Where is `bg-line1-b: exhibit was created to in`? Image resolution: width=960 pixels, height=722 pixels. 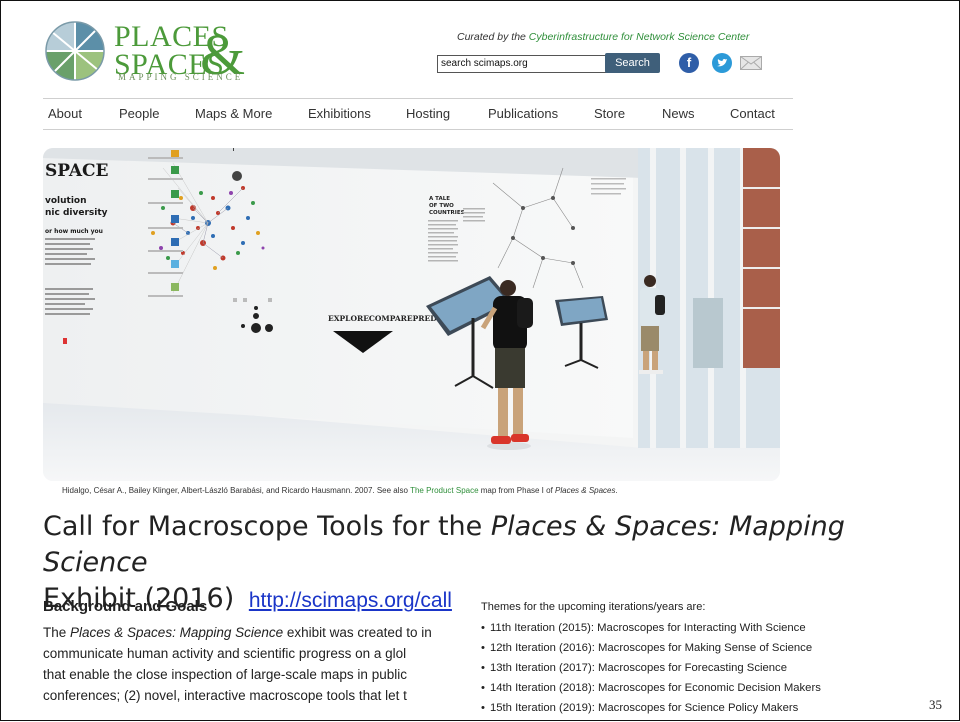
bg-line1-b: exhibit was created to in is located at coordinates (357, 632).